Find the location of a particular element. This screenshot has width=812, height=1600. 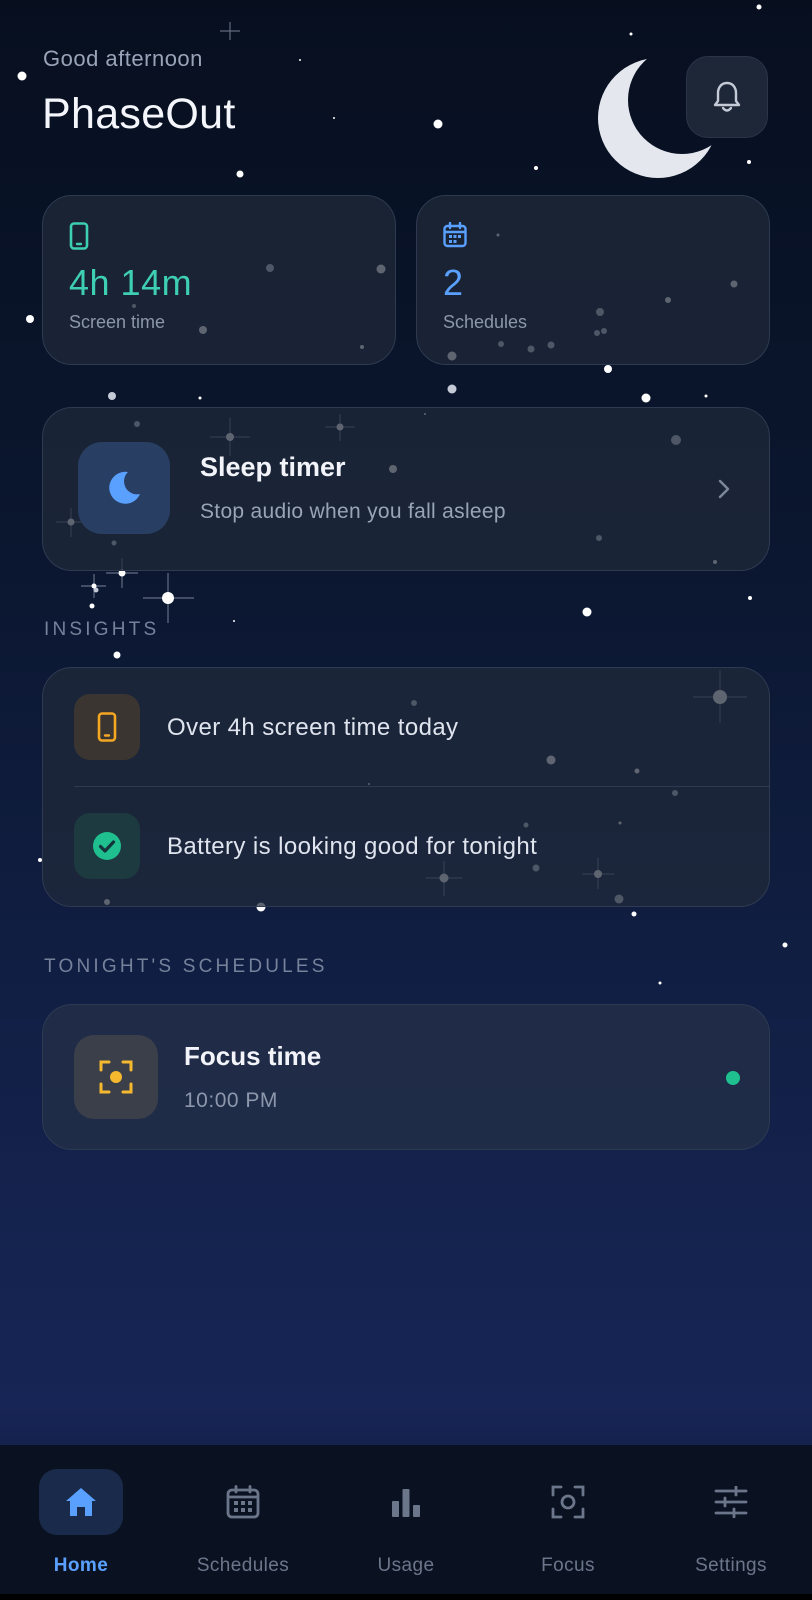

system-bottom-bar is located at coordinates (406, 1597).